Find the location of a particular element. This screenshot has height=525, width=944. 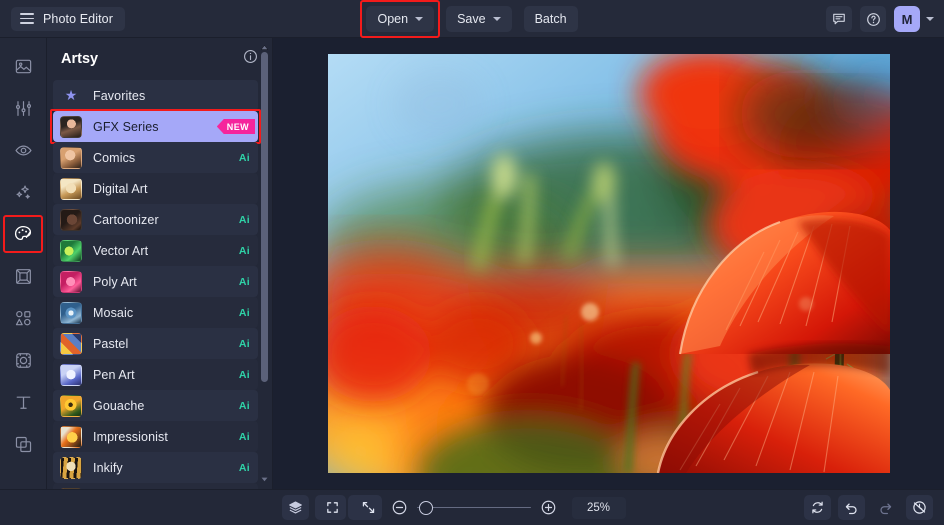

palette-artsy-icon is located at coordinates (23, 233).